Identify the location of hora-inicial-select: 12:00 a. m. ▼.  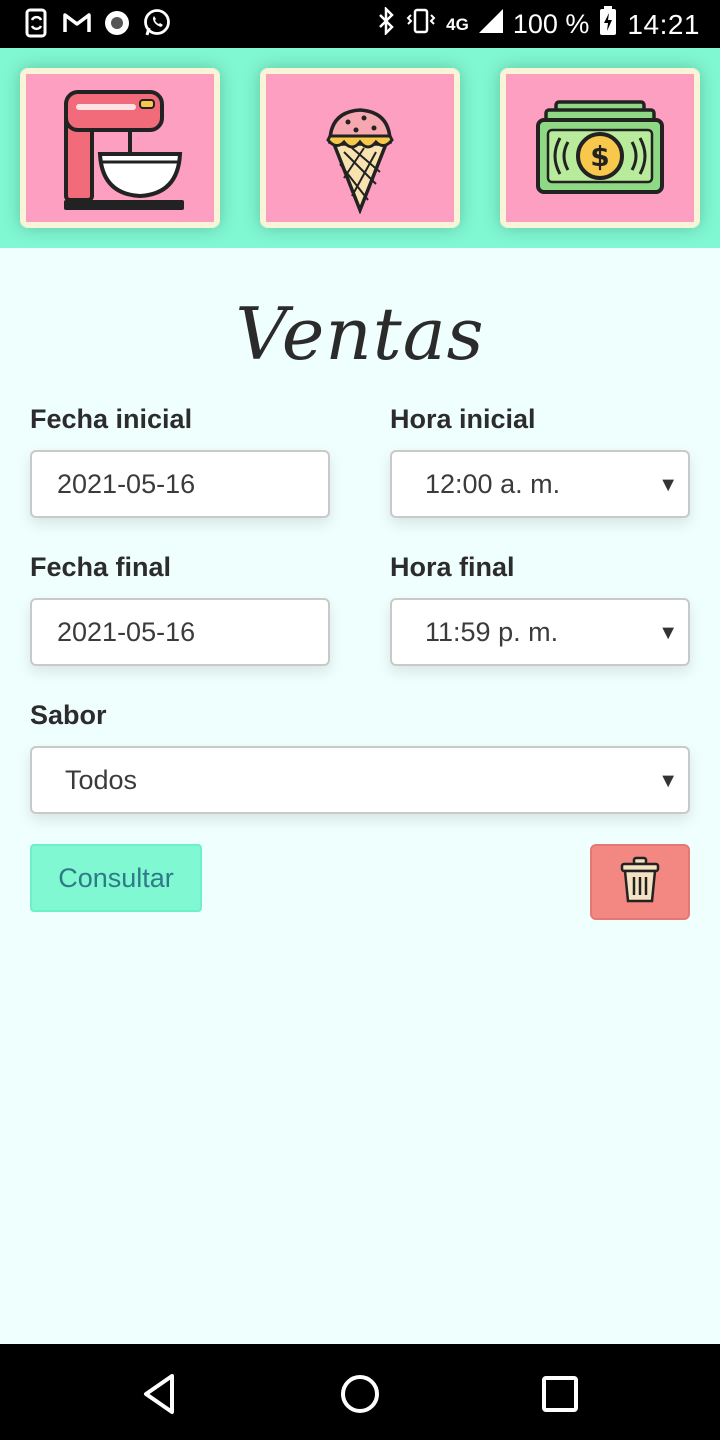
(540, 484).